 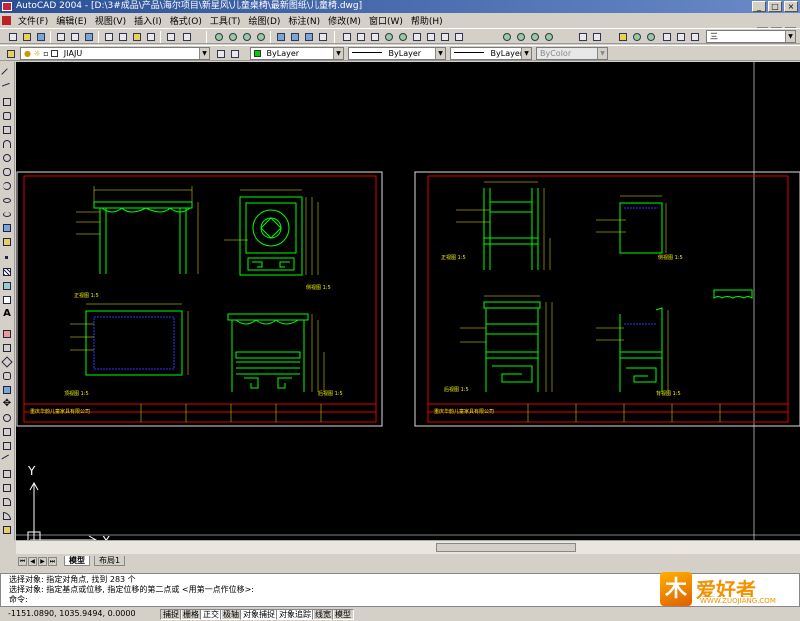 I want to click on first-tab-icon: ⏮, so click(x=22, y=561).